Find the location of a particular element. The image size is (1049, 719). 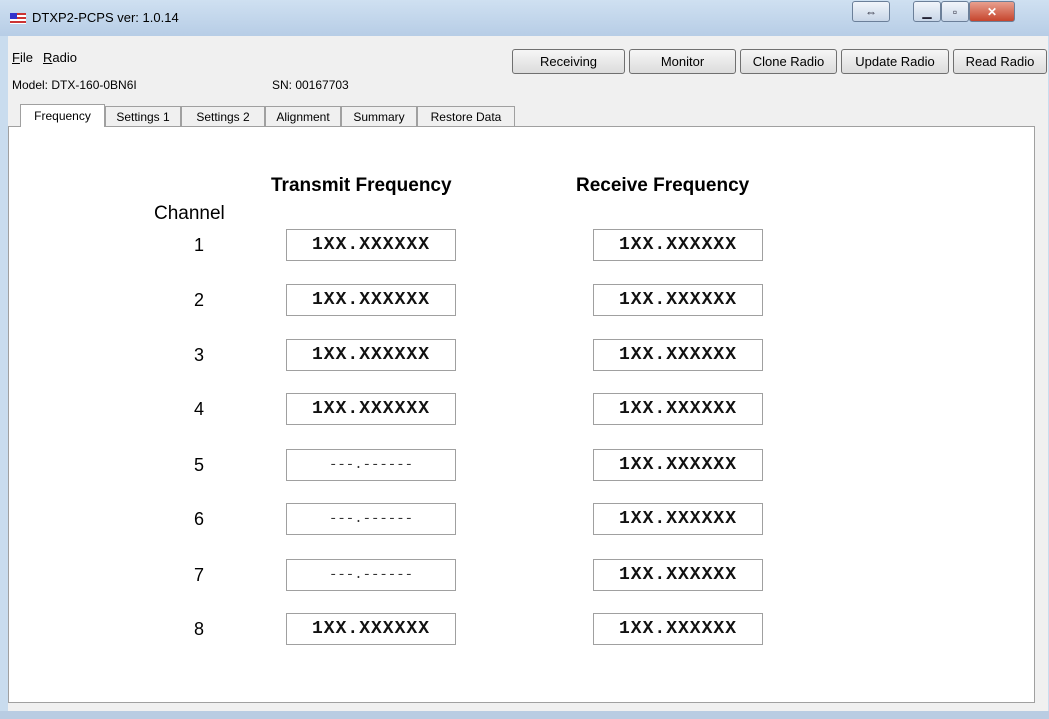

channel-number: 5 is located at coordinates (198, 465).